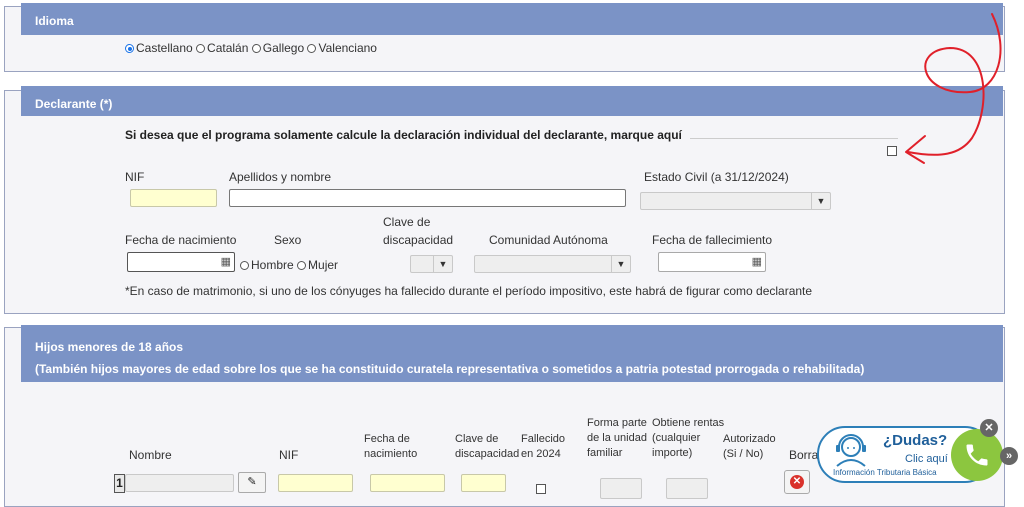 Image resolution: width=1024 pixels, height=507 pixels. I want to click on radio-hombre: Hombre, so click(267, 265).